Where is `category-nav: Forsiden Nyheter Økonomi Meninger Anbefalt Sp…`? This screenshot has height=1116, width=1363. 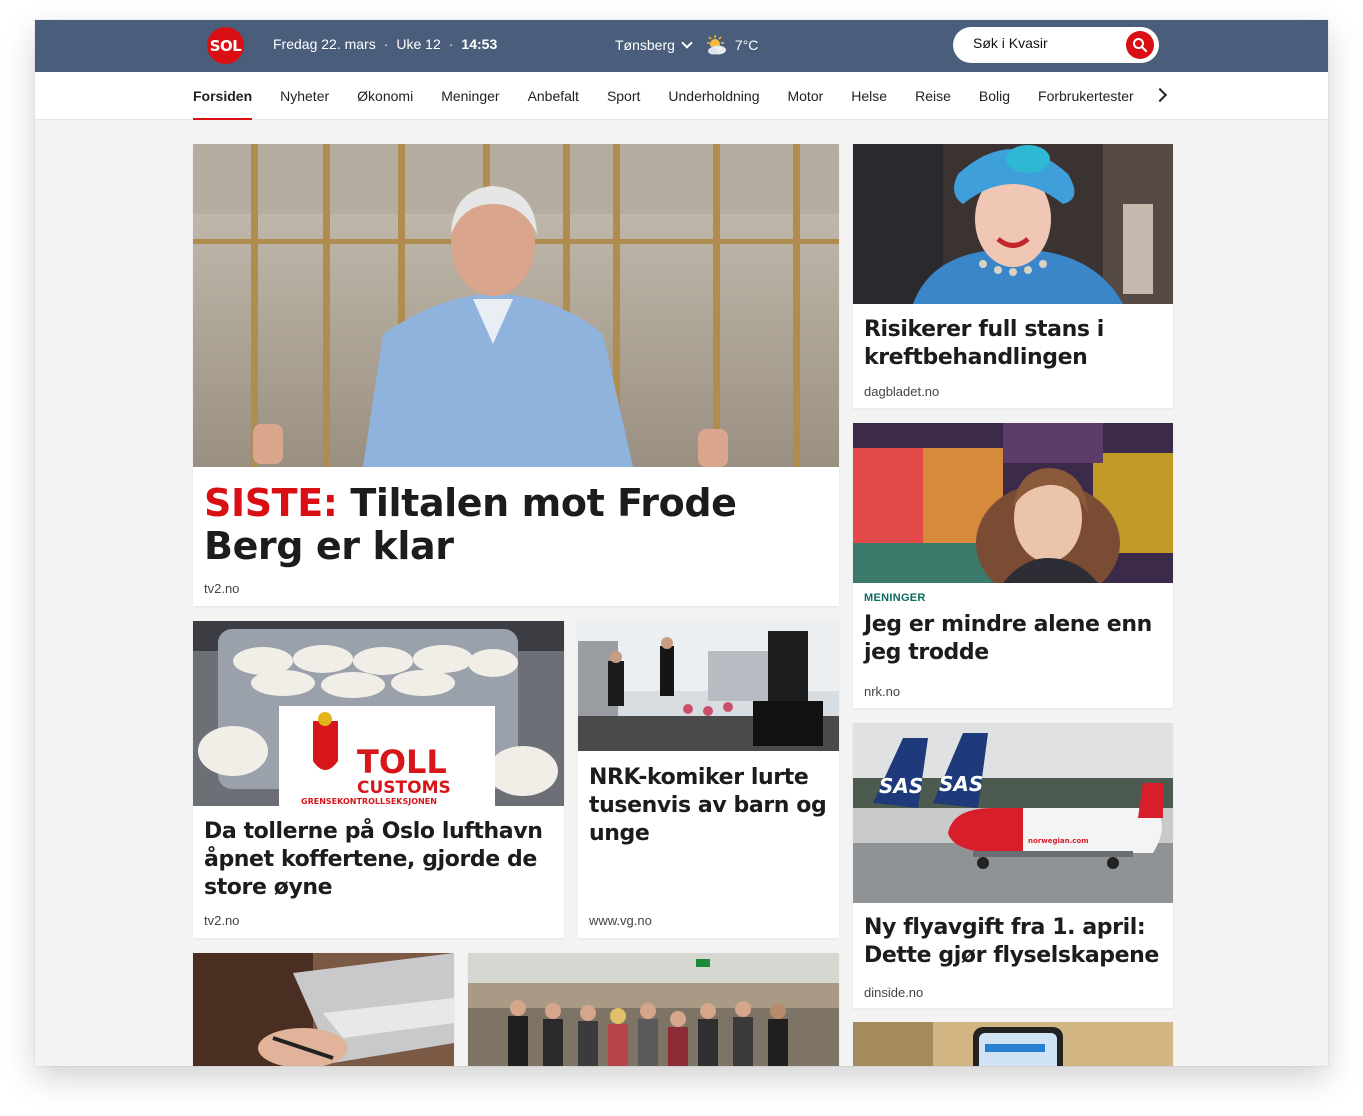
category-nav: Forsiden Nyheter Økonomi Meninger Anbefalt Sp… is located at coordinates (681, 96).